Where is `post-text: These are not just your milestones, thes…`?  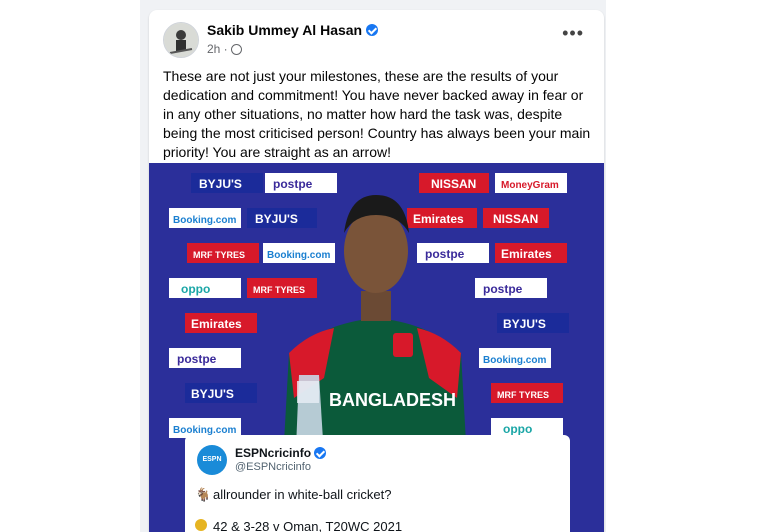 post-text: These are not just your milestones, thes… is located at coordinates (377, 114).